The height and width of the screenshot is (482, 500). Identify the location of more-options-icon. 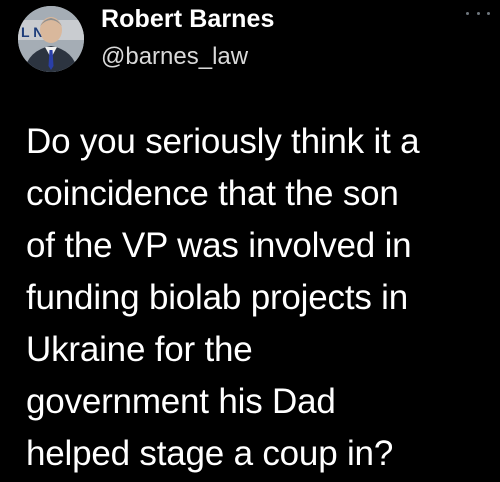
(478, 13).